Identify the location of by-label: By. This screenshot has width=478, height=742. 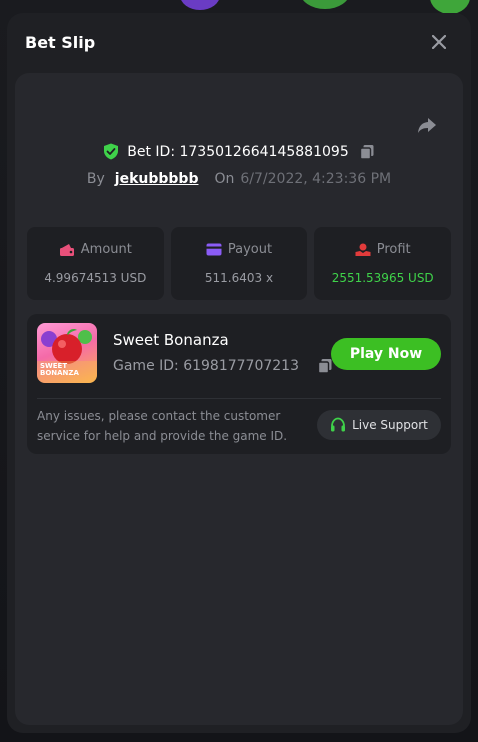
(95, 179).